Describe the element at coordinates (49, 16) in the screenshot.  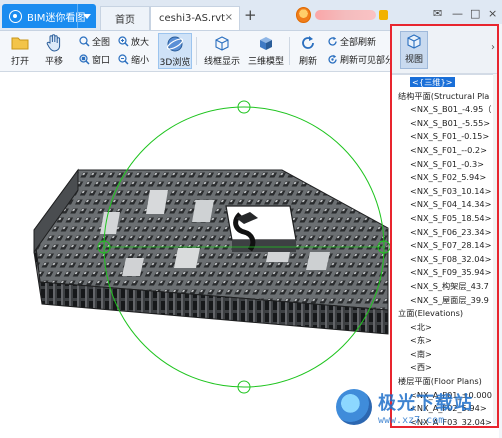
I see `app-menu-tab: BIM迷你看图` at that location.